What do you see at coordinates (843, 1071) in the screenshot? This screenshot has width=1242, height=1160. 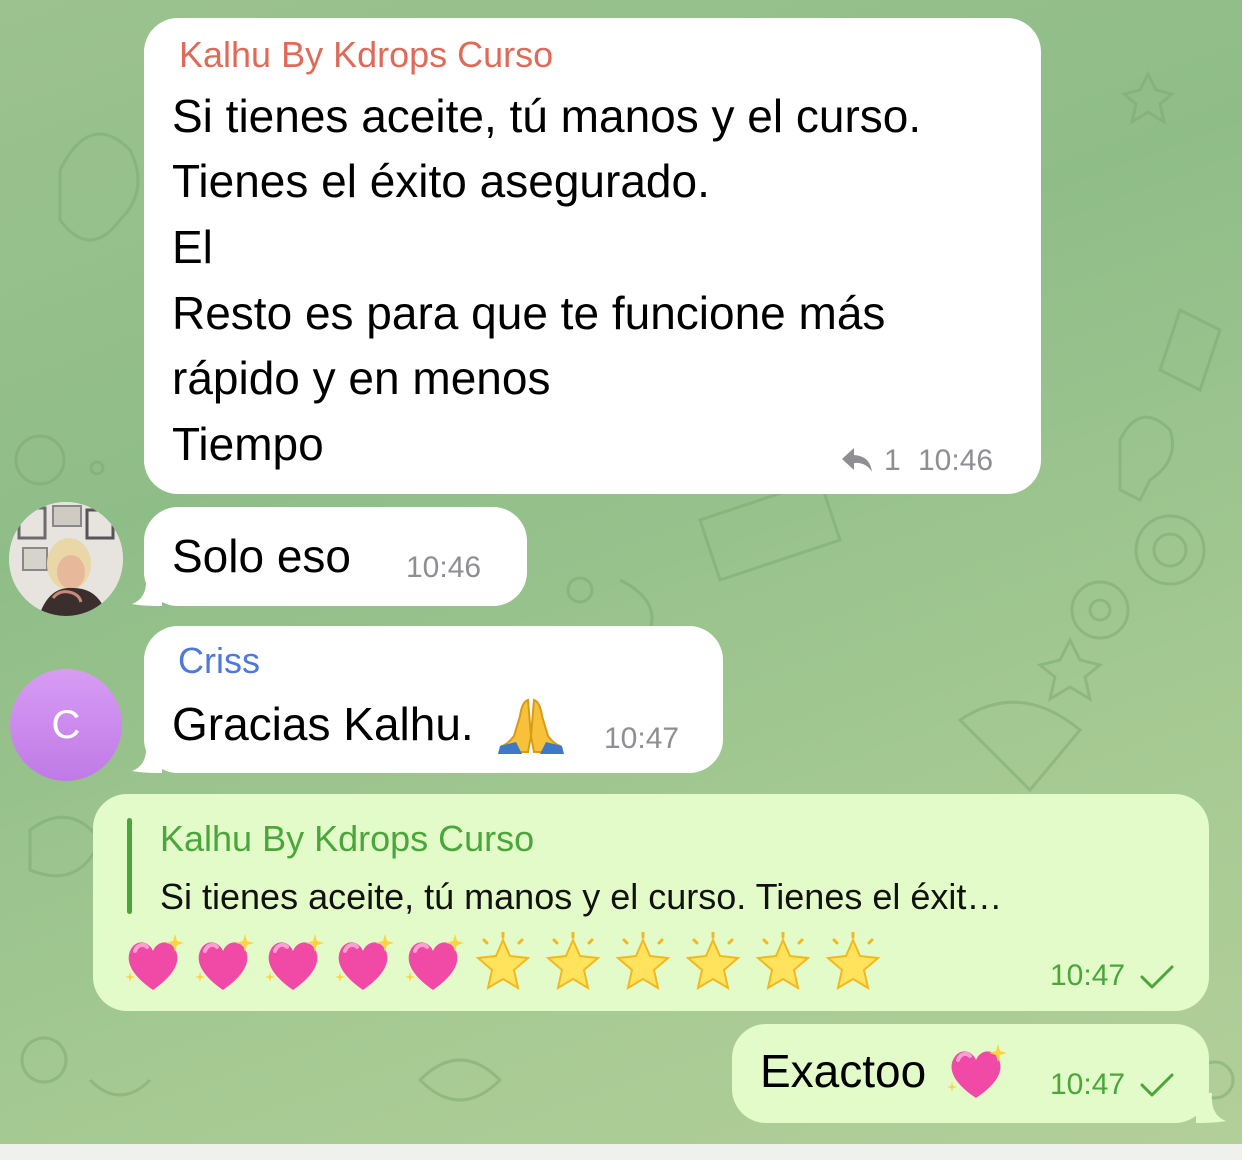 I see `message-text: Exactoo` at bounding box center [843, 1071].